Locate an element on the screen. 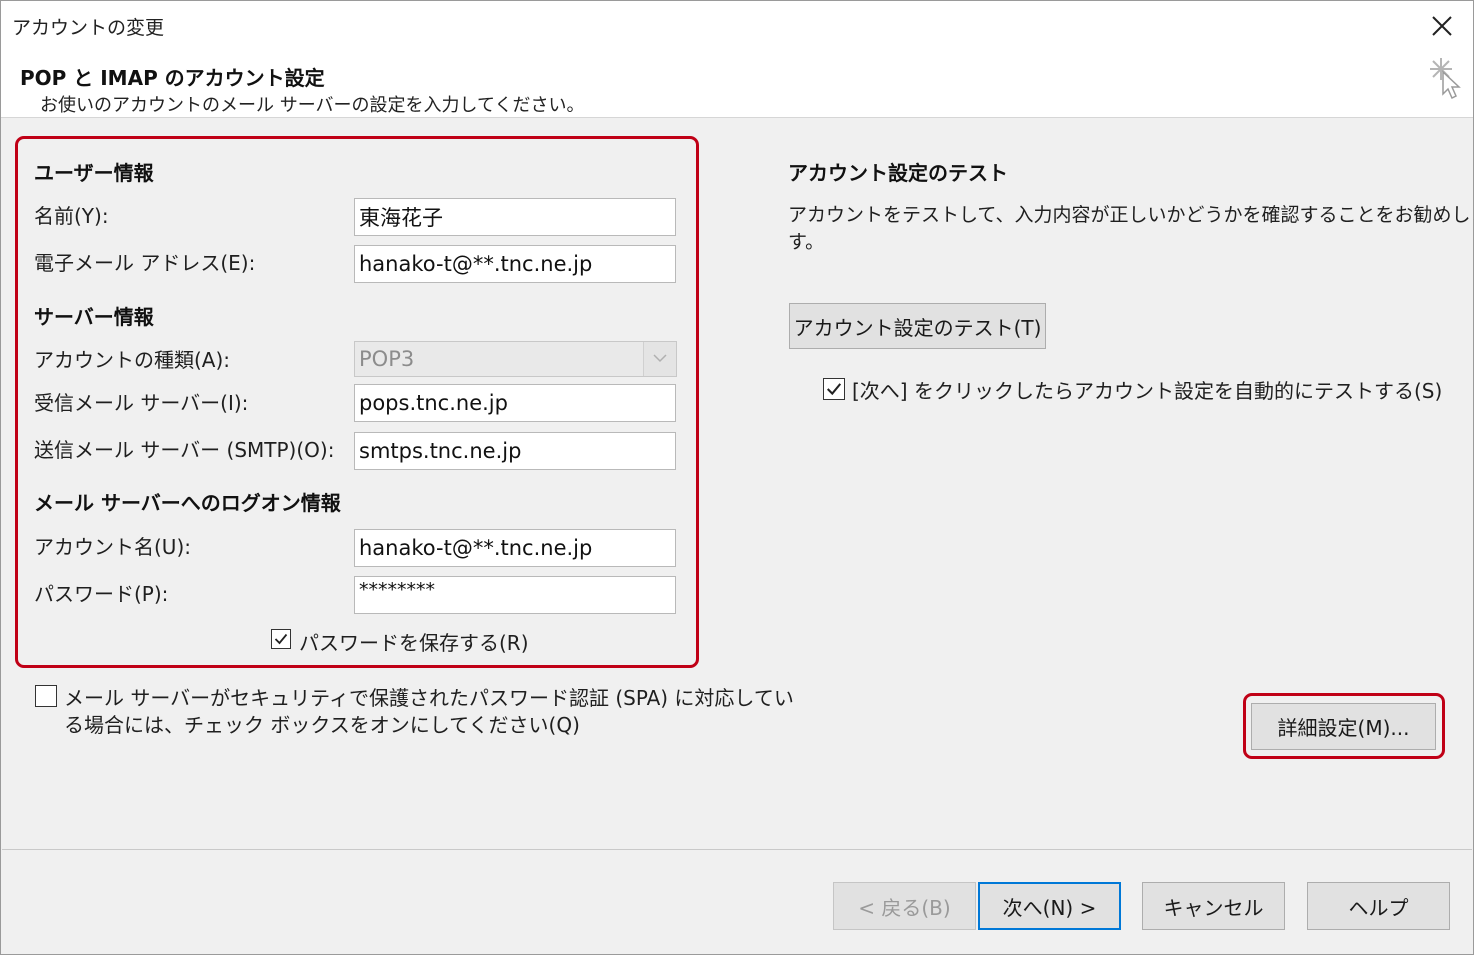 This screenshot has height=955, width=1474. auto-test-label: [次へ] をクリックしたらアカウント設定を自動的にテストする(S) is located at coordinates (1147, 391).